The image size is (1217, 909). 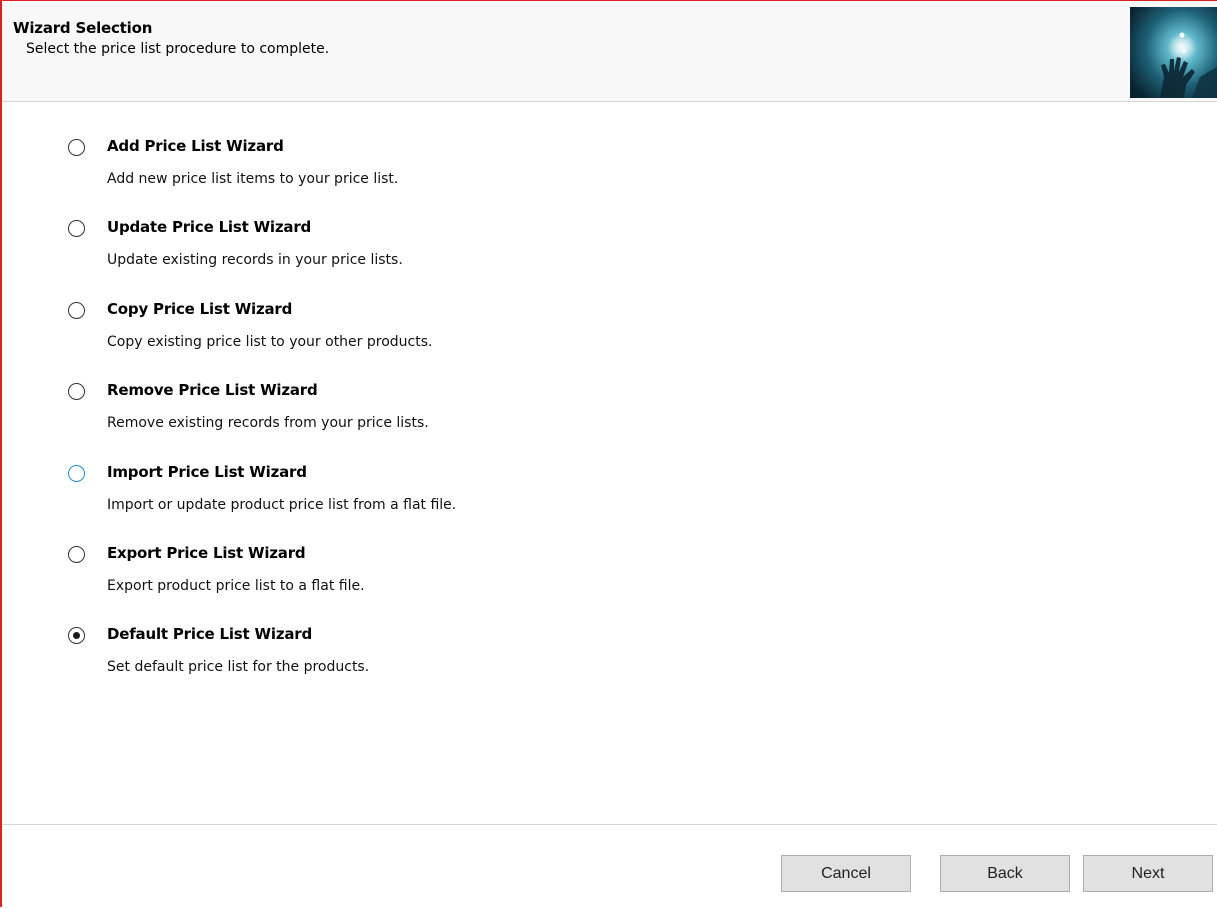 What do you see at coordinates (212, 390) in the screenshot?
I see `option-title: Remove Price List Wizard` at bounding box center [212, 390].